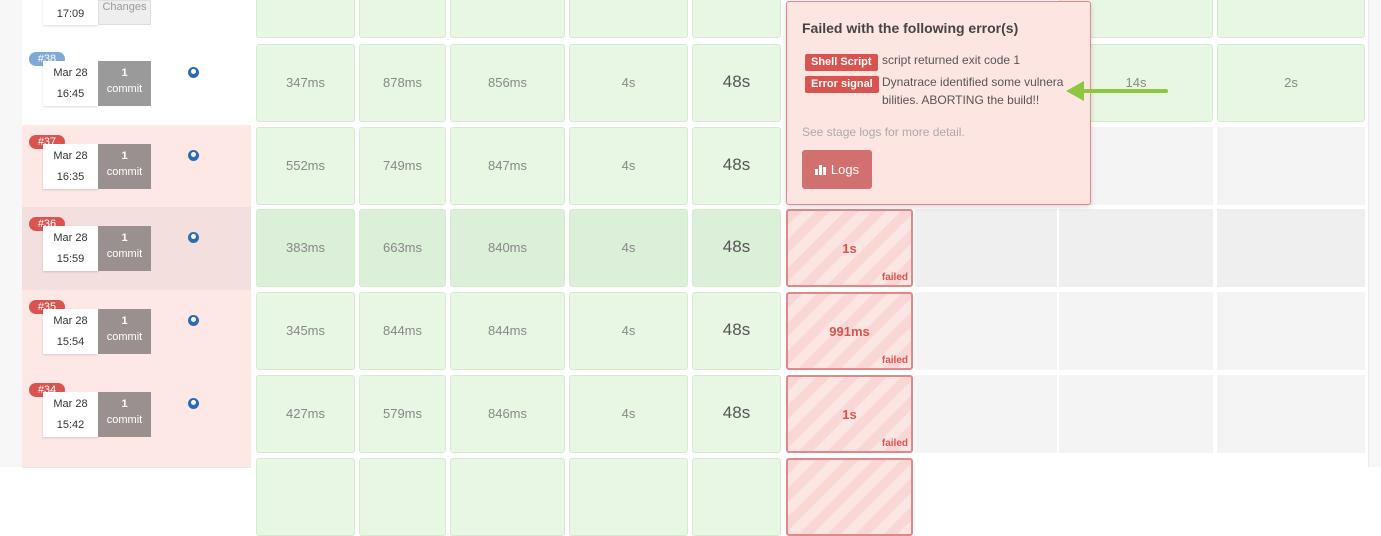 This screenshot has height=536, width=1381. I want to click on error-text: Dynatrace identified some vulnera, so click(973, 82).